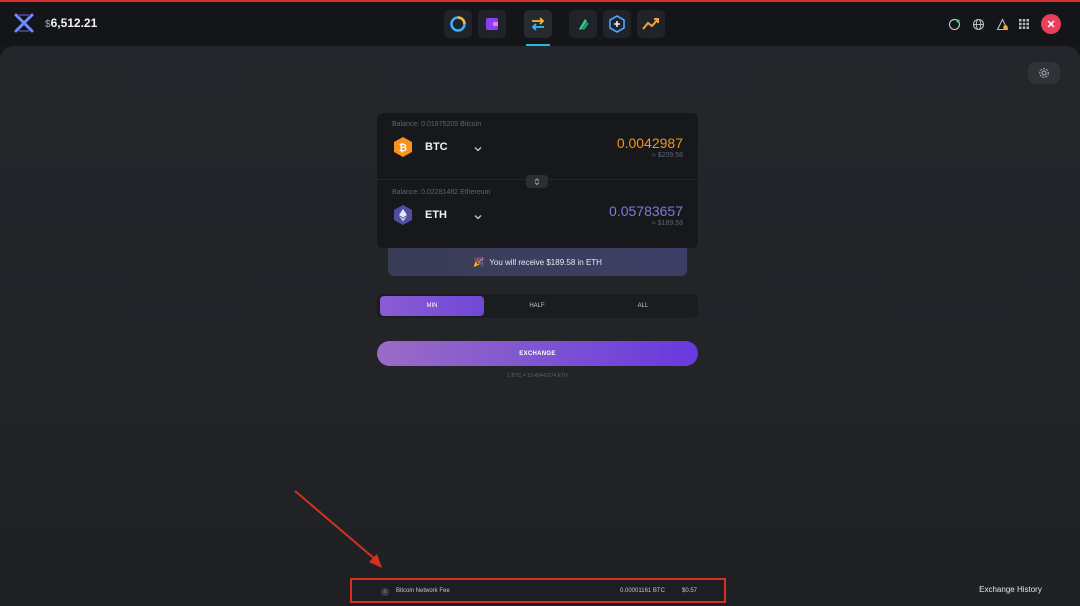 Image resolution: width=1080 pixels, height=606 pixels. I want to click on receive-summary: 🎉 You will receive $189.58 in ETH, so click(537, 262).